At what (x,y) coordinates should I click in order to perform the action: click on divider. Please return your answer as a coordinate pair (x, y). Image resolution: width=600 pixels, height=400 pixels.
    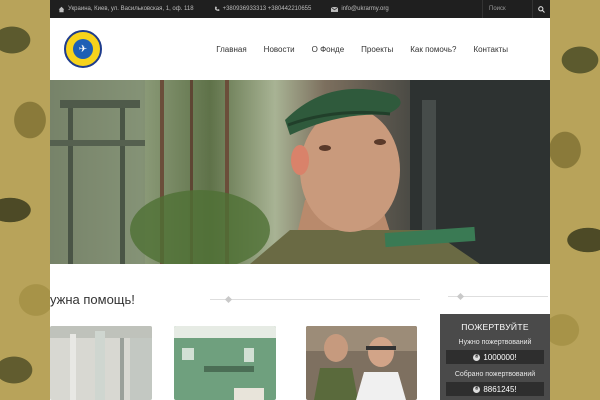
    Looking at the image, I should click on (315, 299).